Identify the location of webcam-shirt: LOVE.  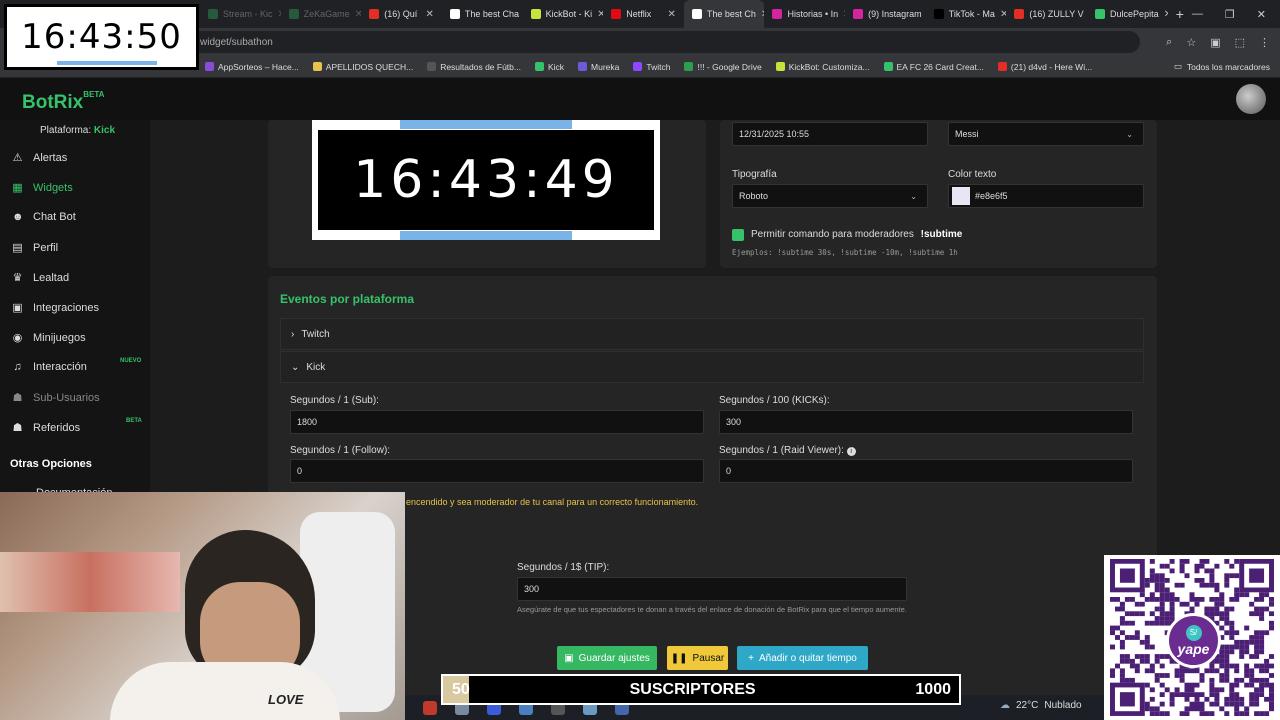
(225, 691).